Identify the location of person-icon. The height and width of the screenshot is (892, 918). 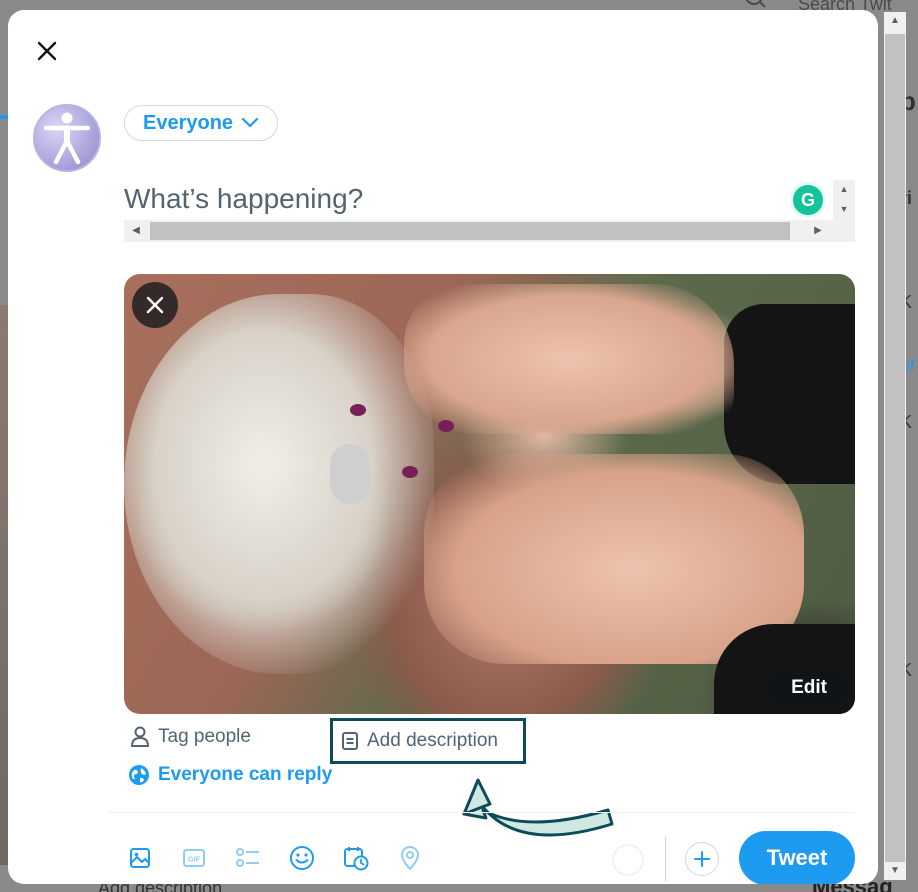
(140, 736).